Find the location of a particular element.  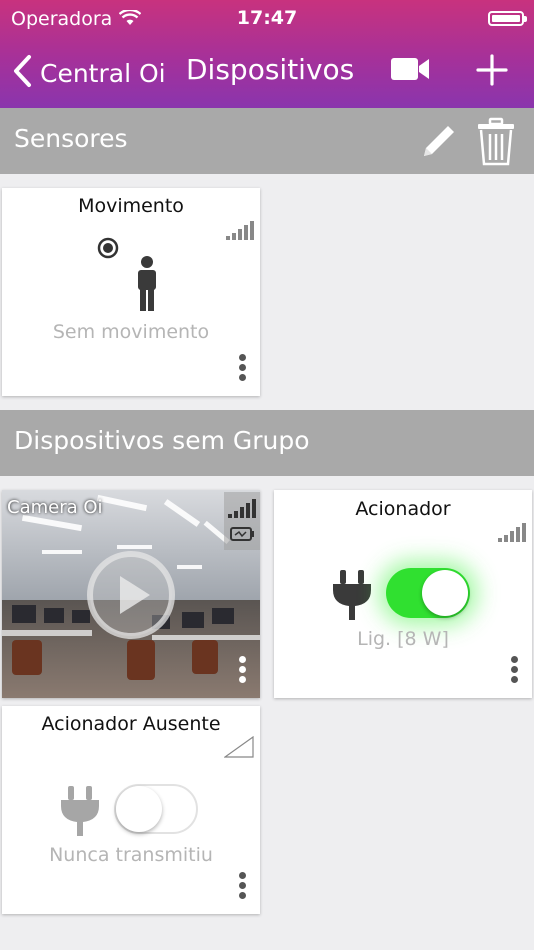

status-bar: Operadora 17:47 is located at coordinates (267, 19).